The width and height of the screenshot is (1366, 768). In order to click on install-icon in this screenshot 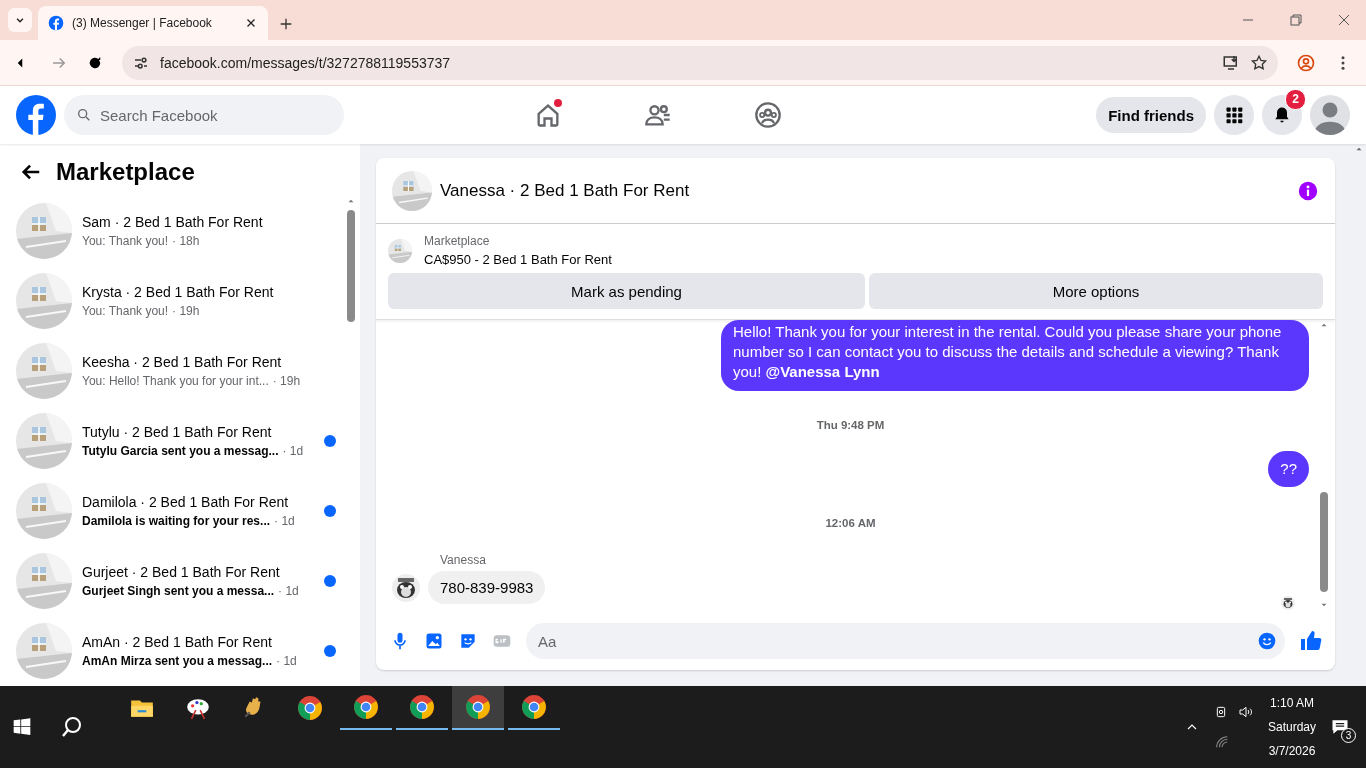, I will do `click(1231, 62)`.